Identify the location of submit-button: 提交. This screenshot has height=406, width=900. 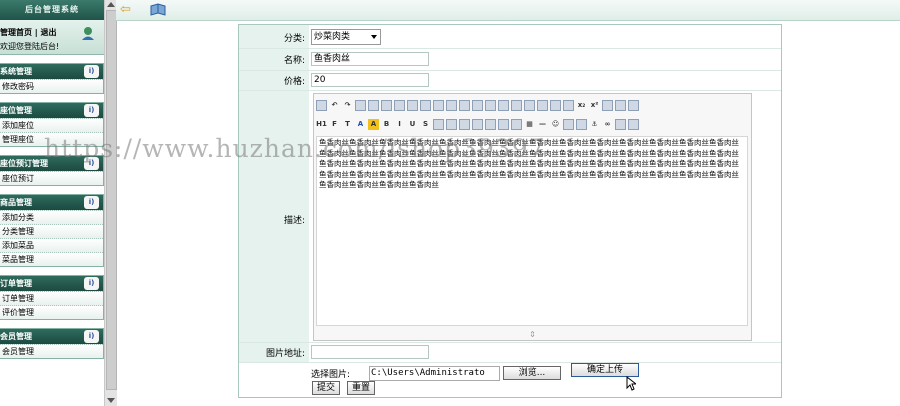
(326, 388).